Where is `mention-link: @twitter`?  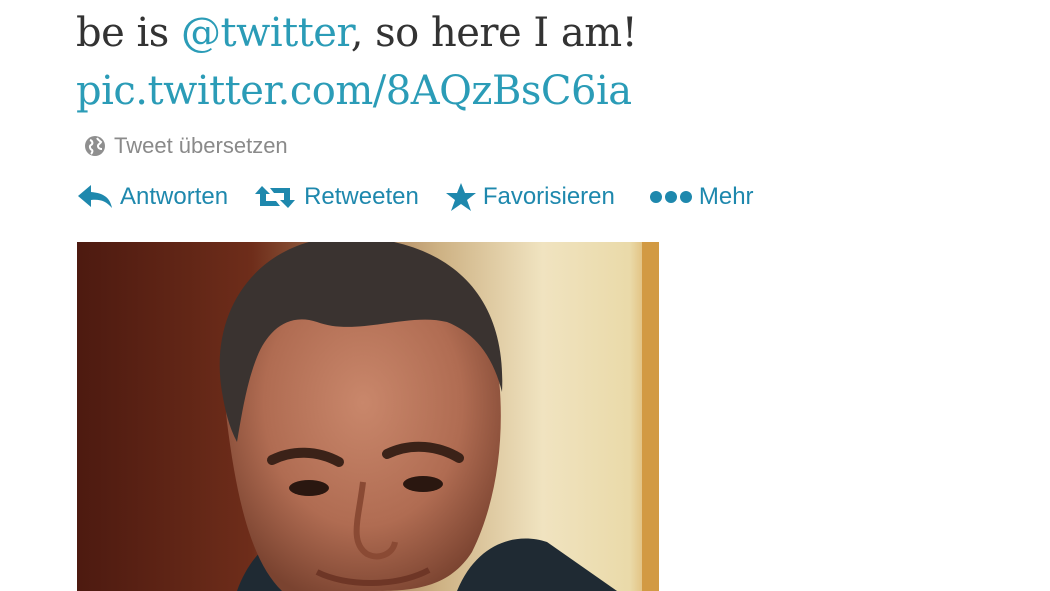
mention-link: @twitter is located at coordinates (266, 33).